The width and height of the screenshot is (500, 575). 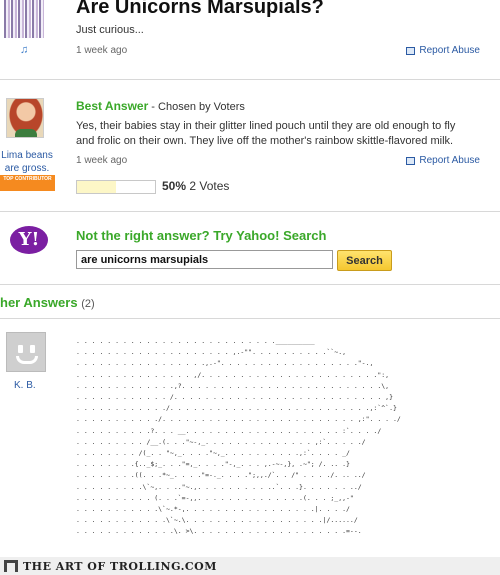 I want to click on avatar, so click(x=25, y=118).